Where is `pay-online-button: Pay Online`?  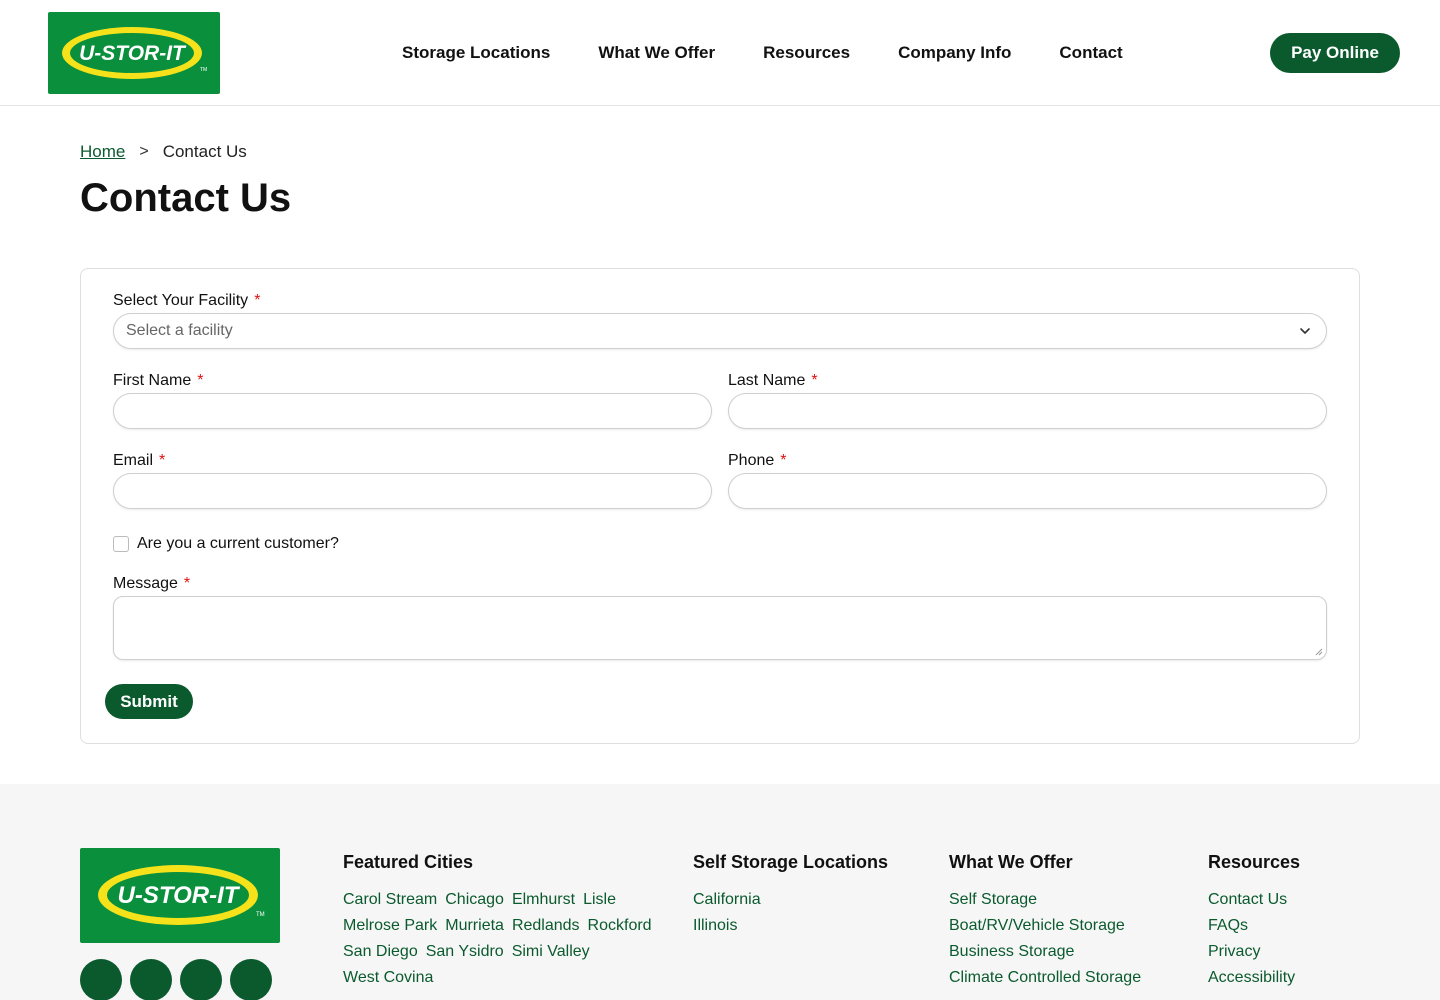 pay-online-button: Pay Online is located at coordinates (1335, 53).